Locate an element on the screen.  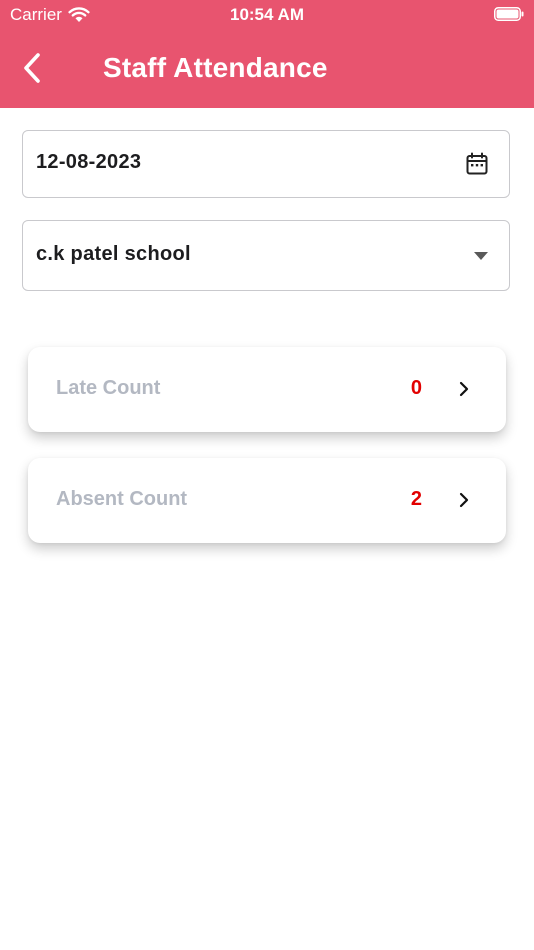
status-bar: Carrier 10:54 AM is located at coordinates (267, 15).